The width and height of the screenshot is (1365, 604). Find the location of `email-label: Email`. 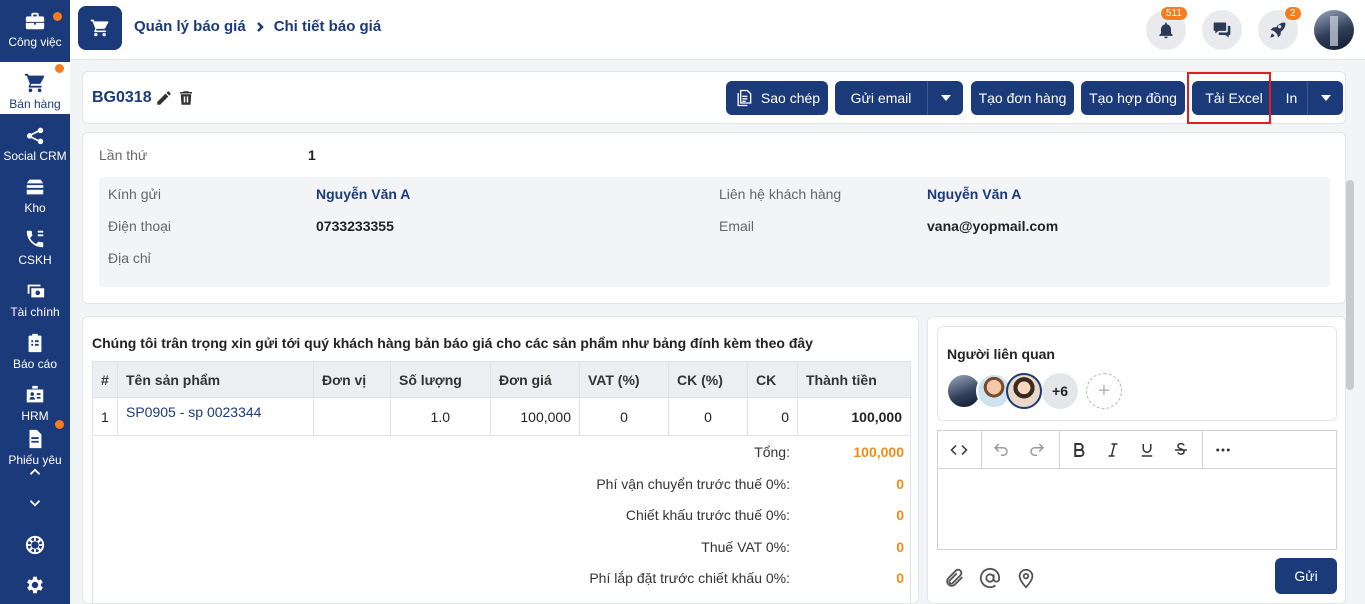

email-label: Email is located at coordinates (737, 226).